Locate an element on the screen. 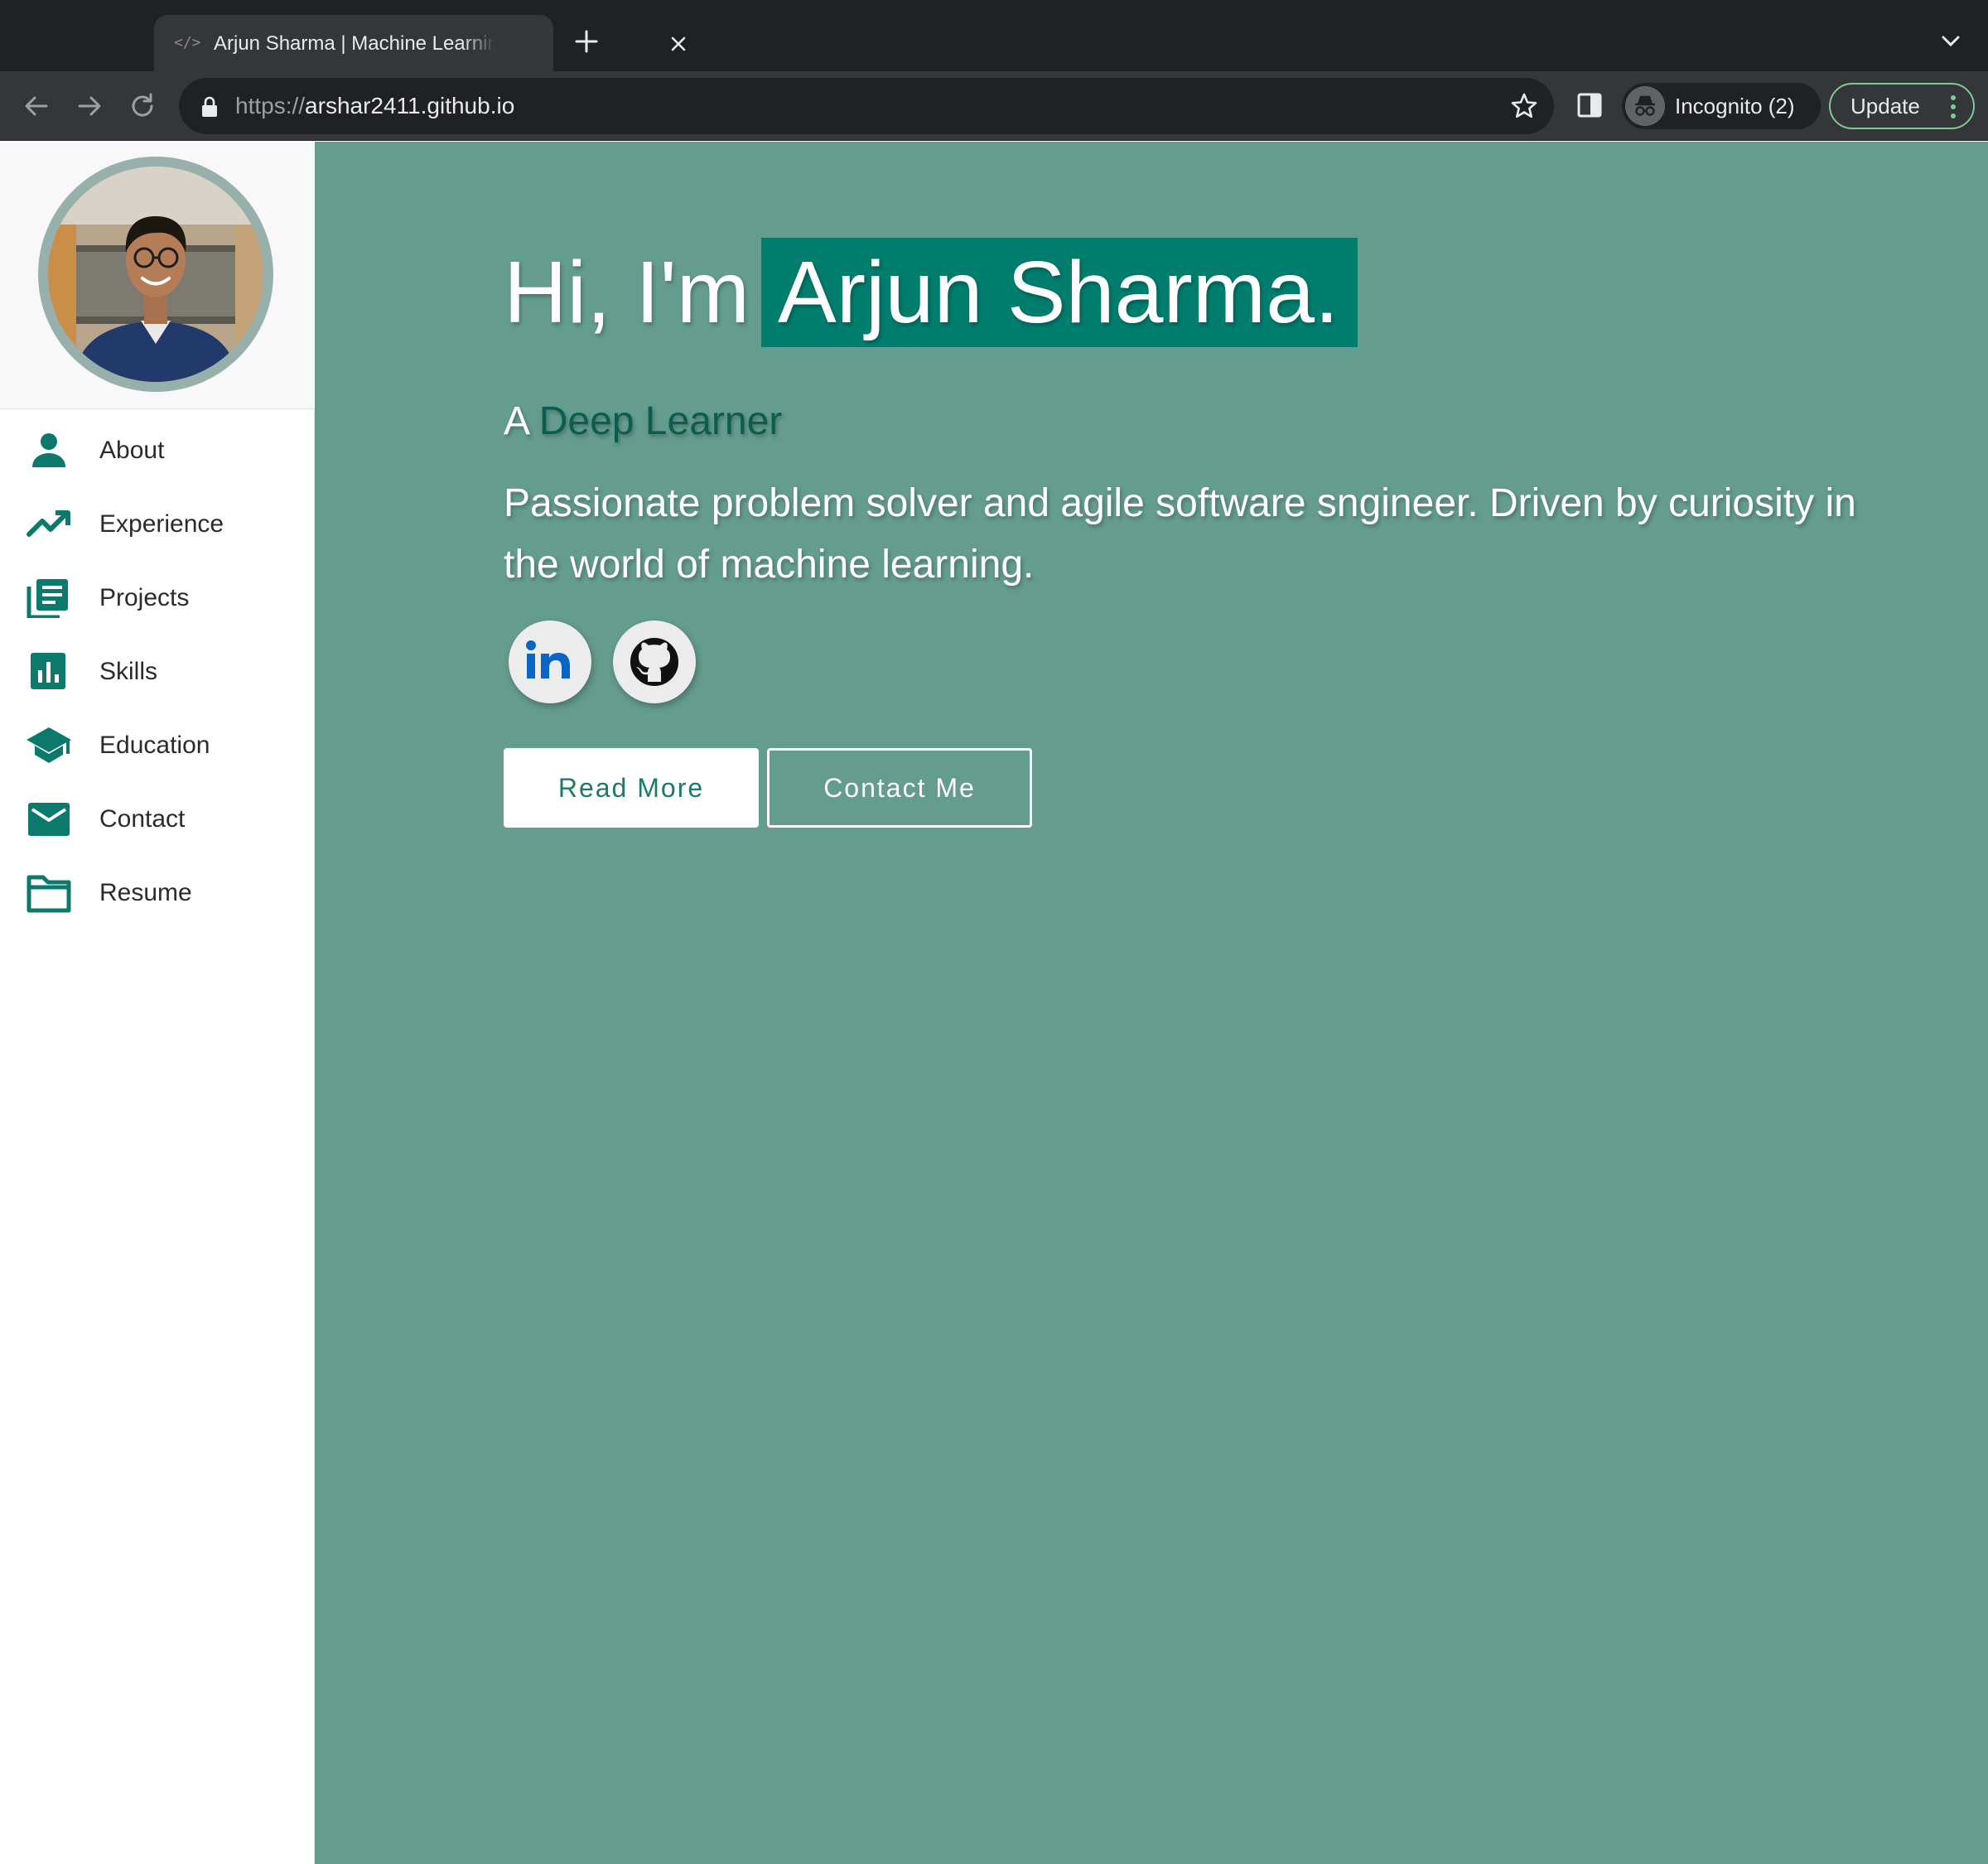  sidebar-item-skills: Skills is located at coordinates (157, 671).